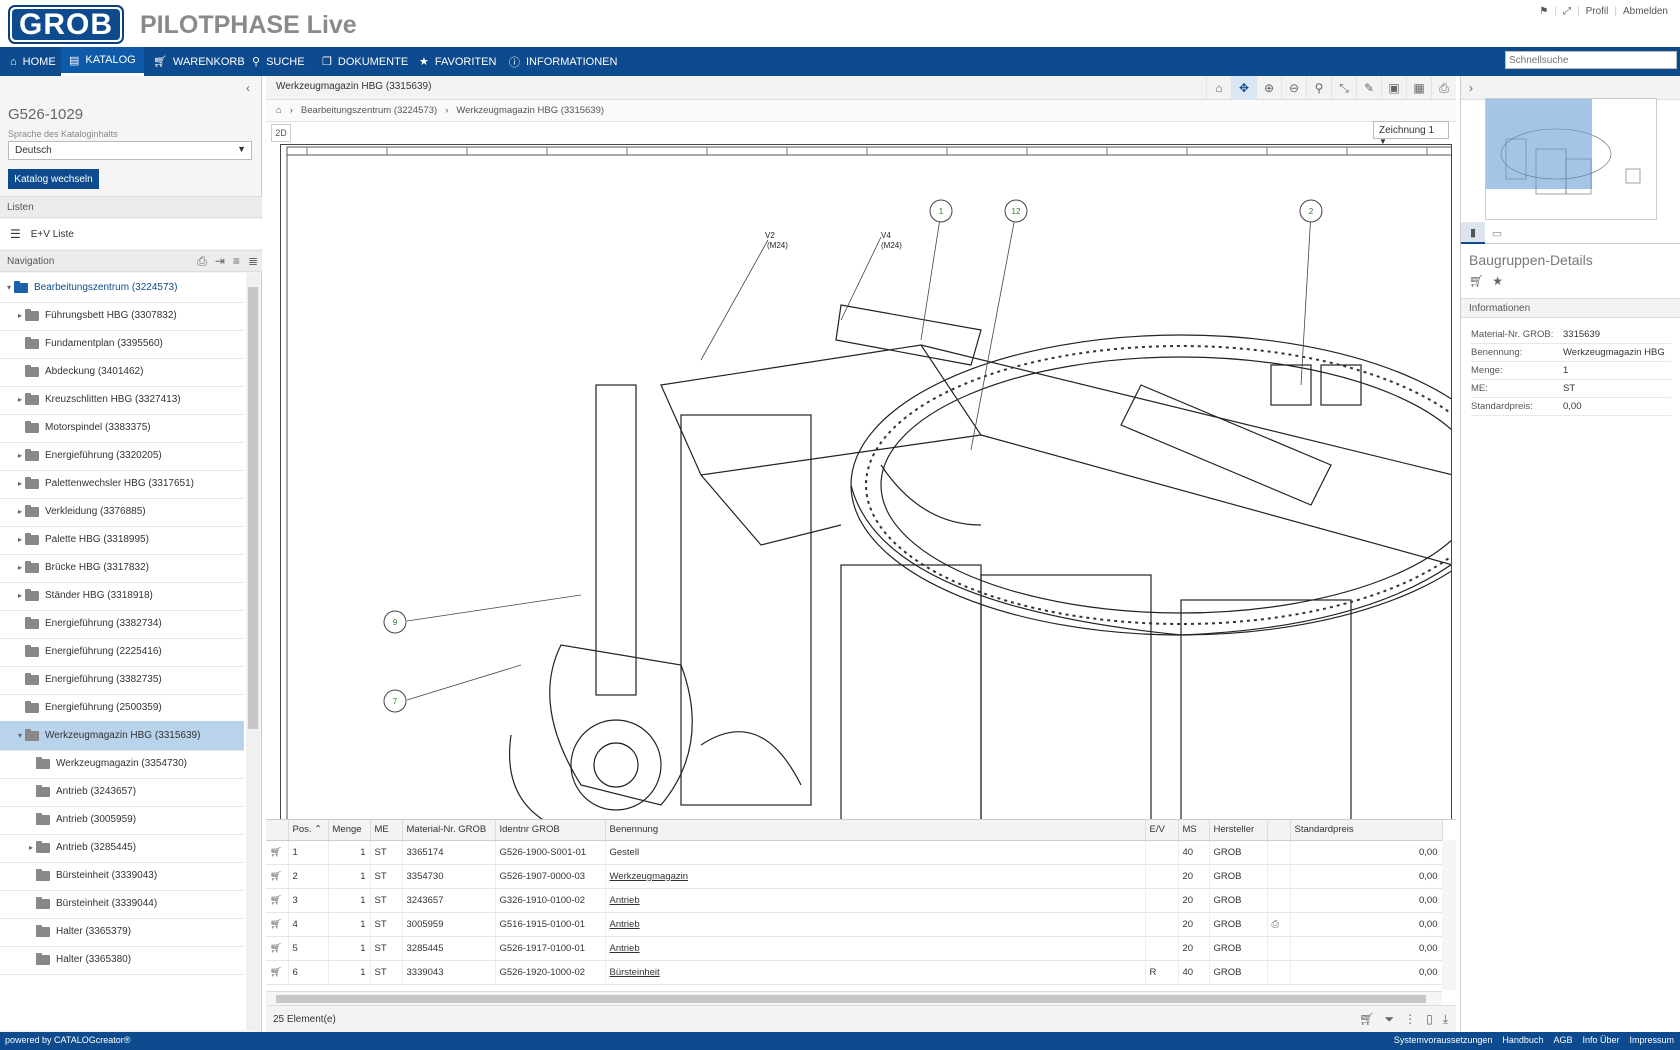  What do you see at coordinates (122, 932) in the screenshot?
I see `tree-item: Halter (3365379)` at bounding box center [122, 932].